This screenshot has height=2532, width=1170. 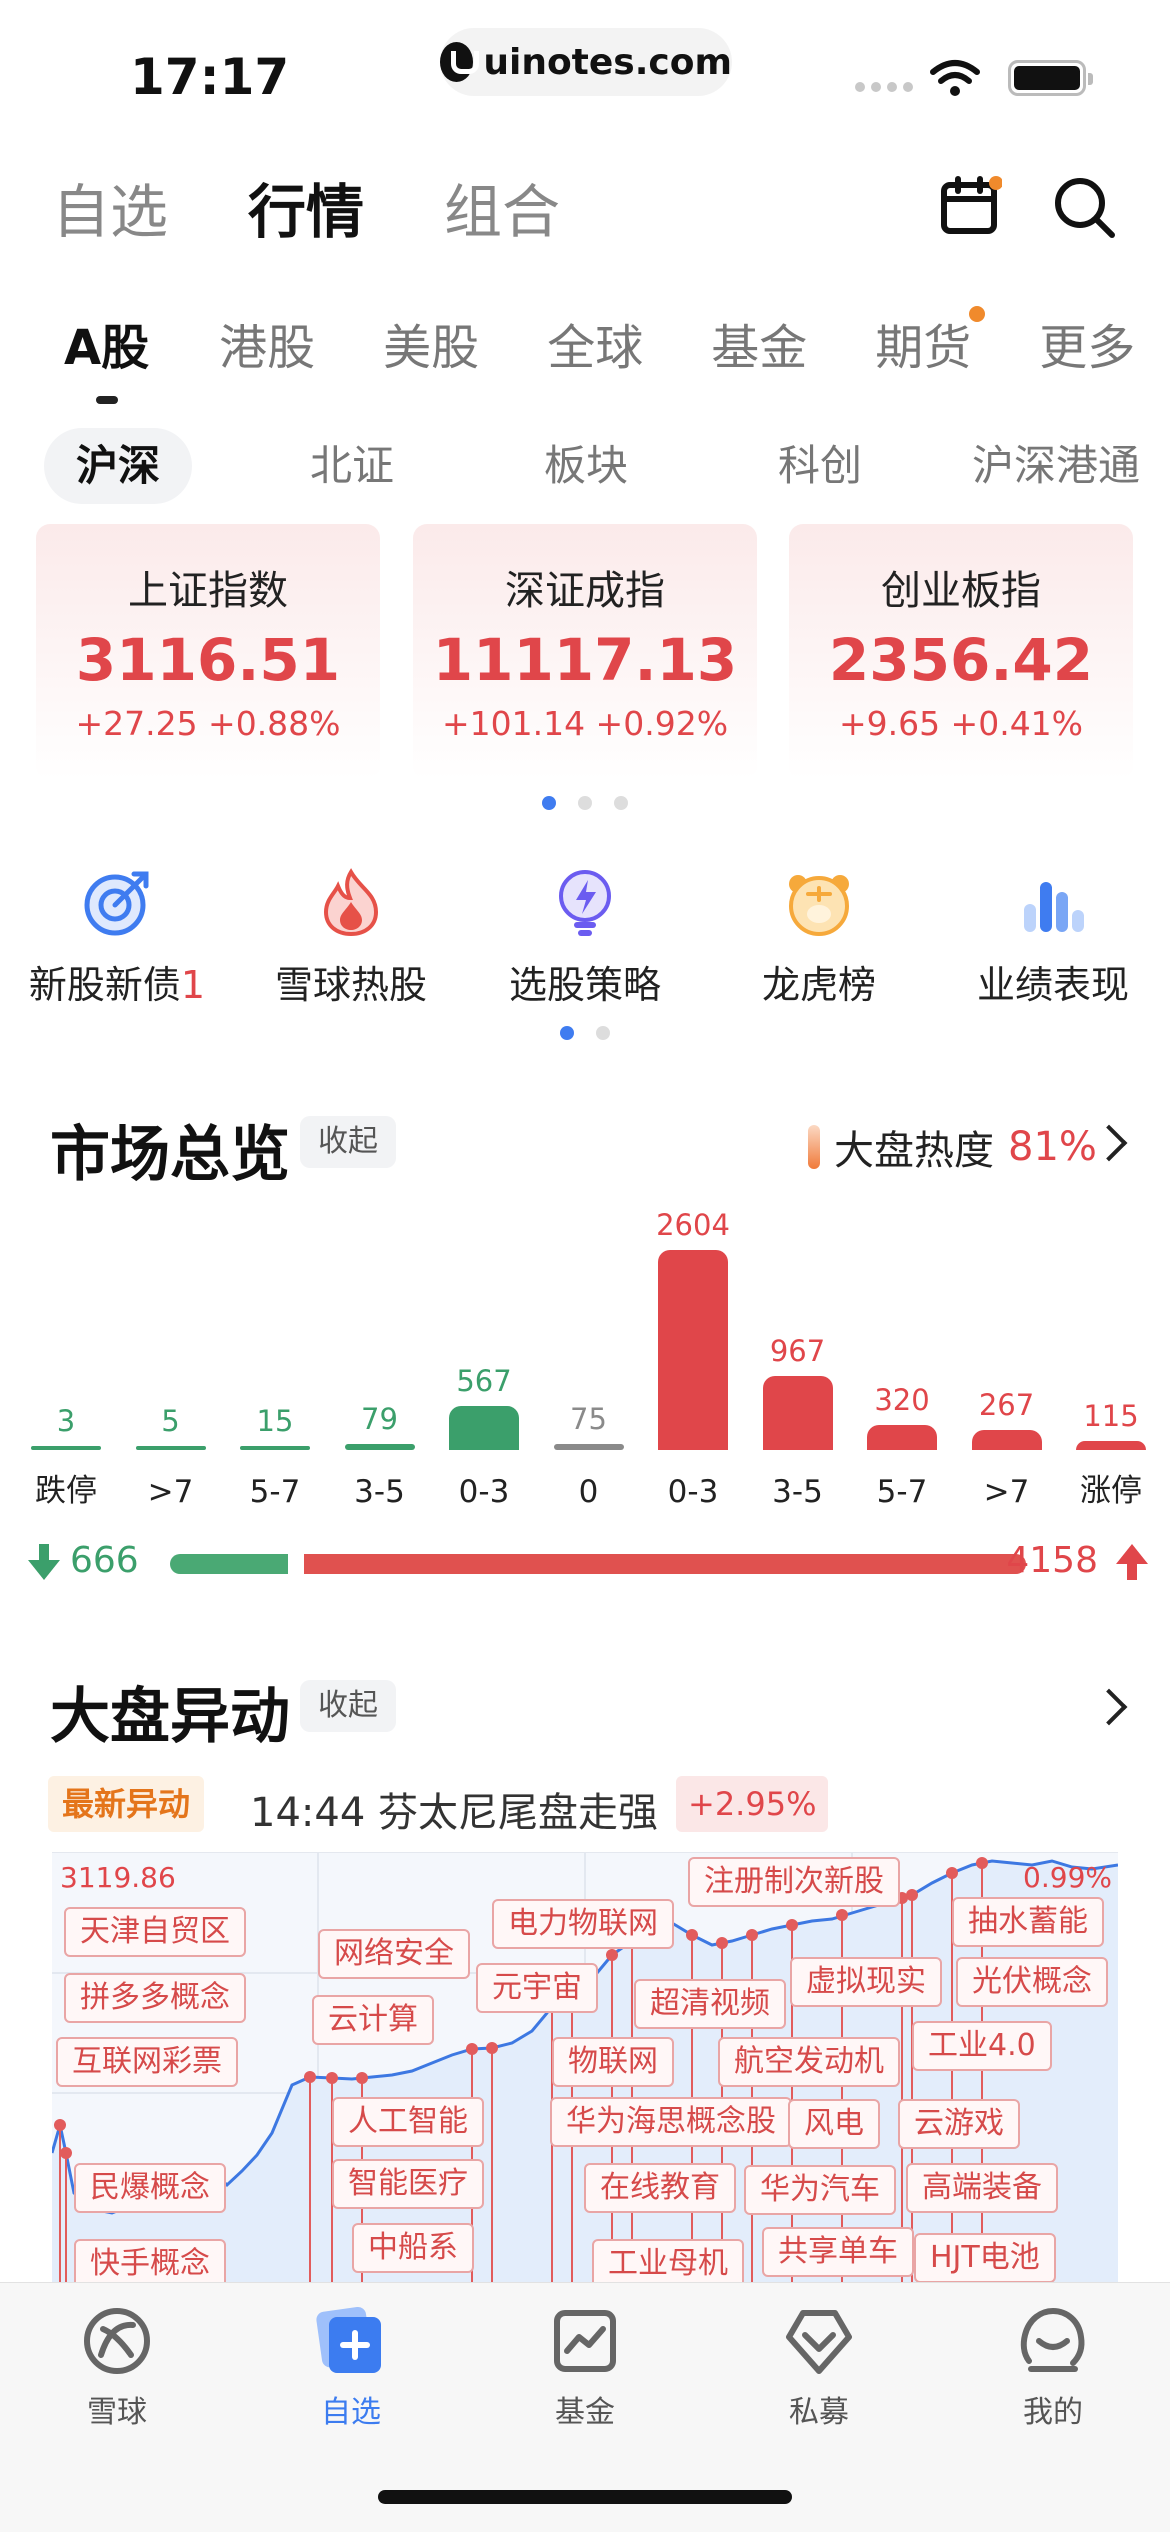 I want to click on top-nav-market: 行情, so click(x=306, y=207).